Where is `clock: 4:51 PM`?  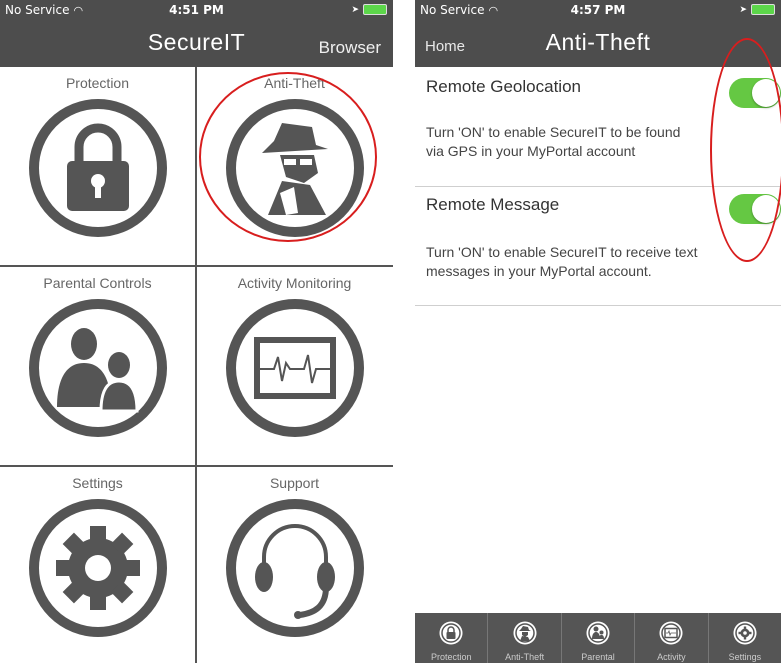
clock: 4:51 PM is located at coordinates (196, 10).